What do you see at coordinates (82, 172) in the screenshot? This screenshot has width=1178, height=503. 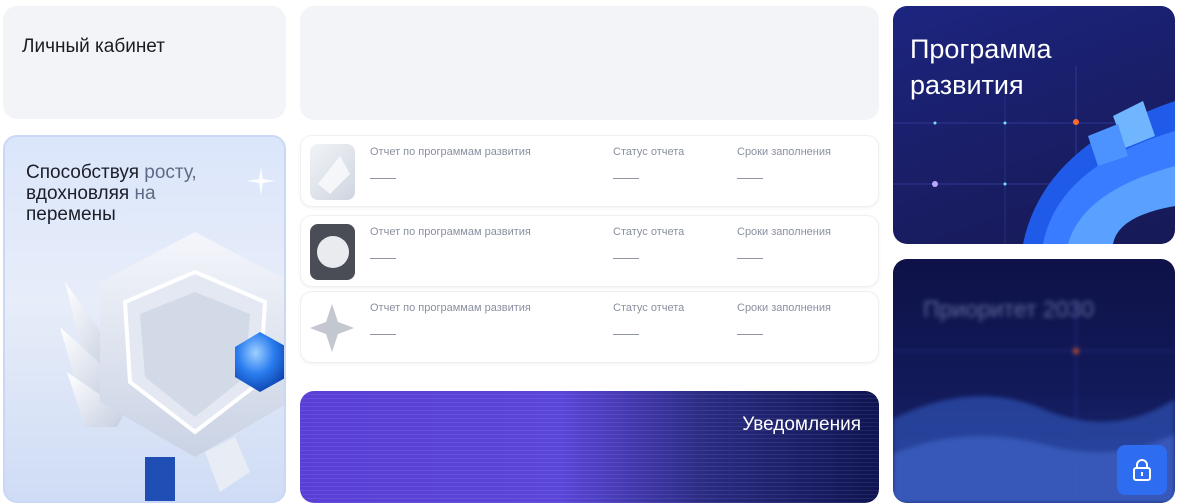 I see `slogan-text: Способствуя` at bounding box center [82, 172].